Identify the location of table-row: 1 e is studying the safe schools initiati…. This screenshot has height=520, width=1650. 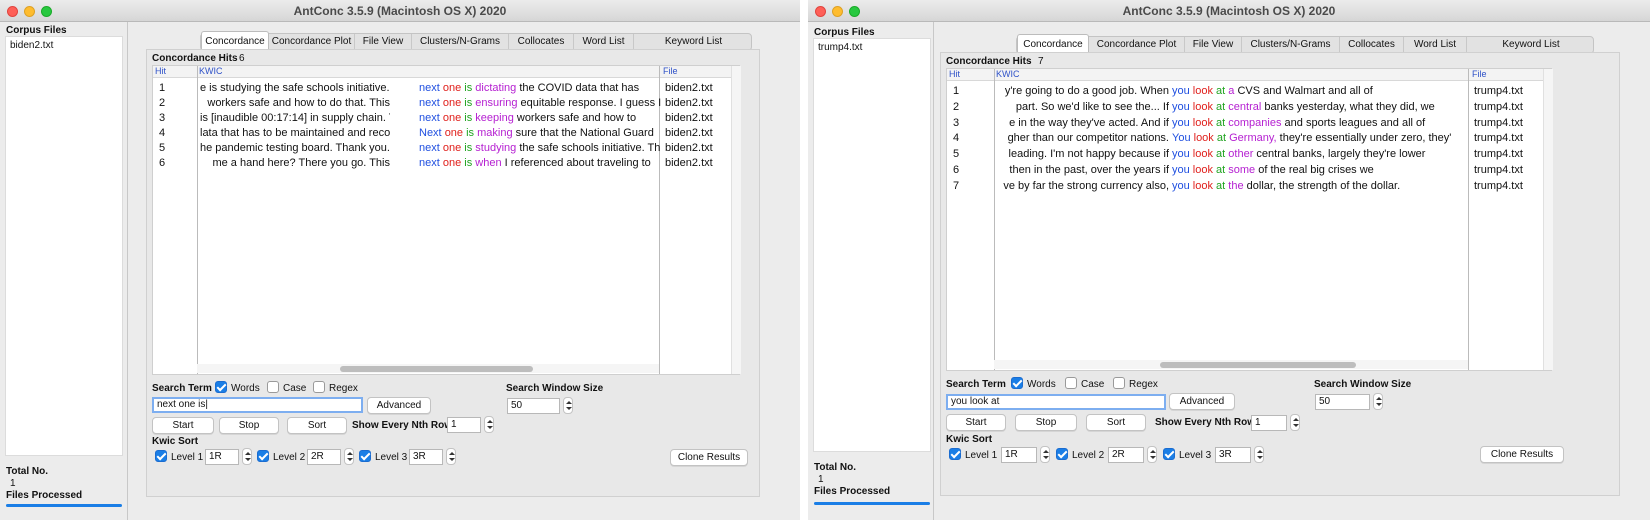
(446, 89).